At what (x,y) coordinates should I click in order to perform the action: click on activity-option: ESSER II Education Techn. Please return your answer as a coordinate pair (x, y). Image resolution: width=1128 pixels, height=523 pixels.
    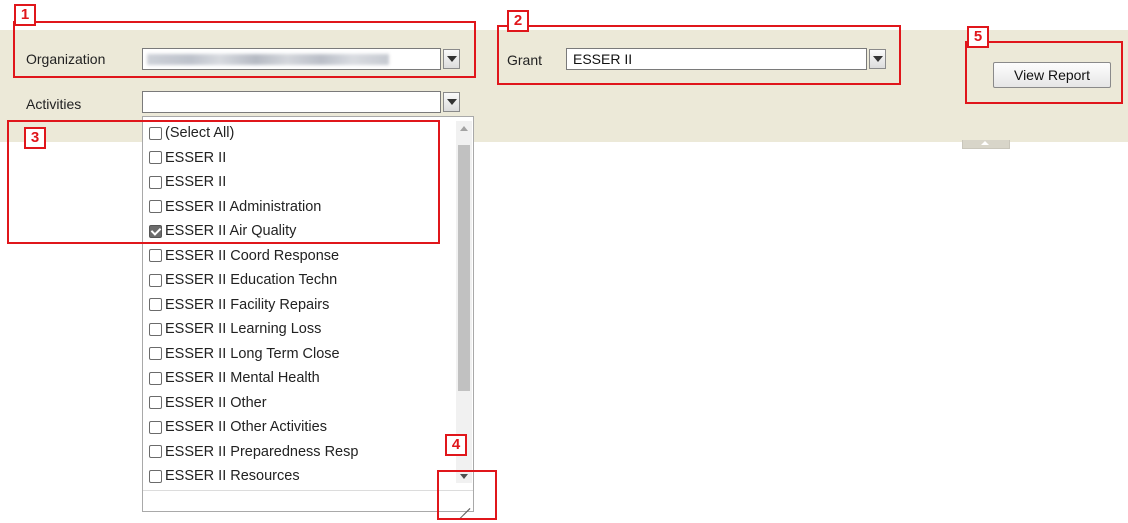
    Looking at the image, I should click on (253, 280).